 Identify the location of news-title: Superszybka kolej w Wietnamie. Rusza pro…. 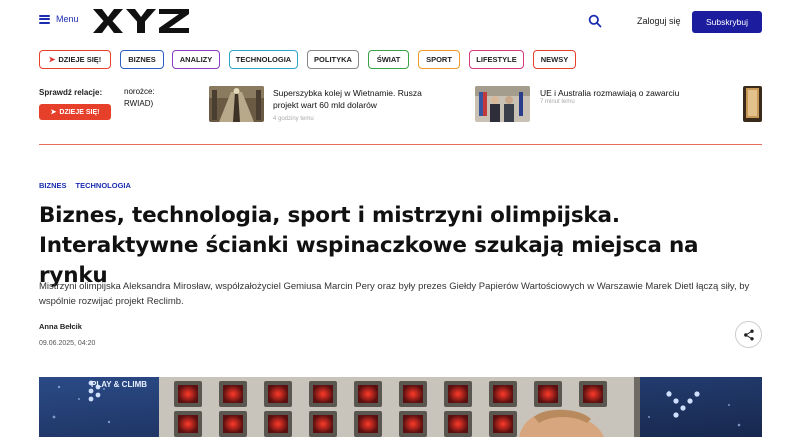
(347, 99).